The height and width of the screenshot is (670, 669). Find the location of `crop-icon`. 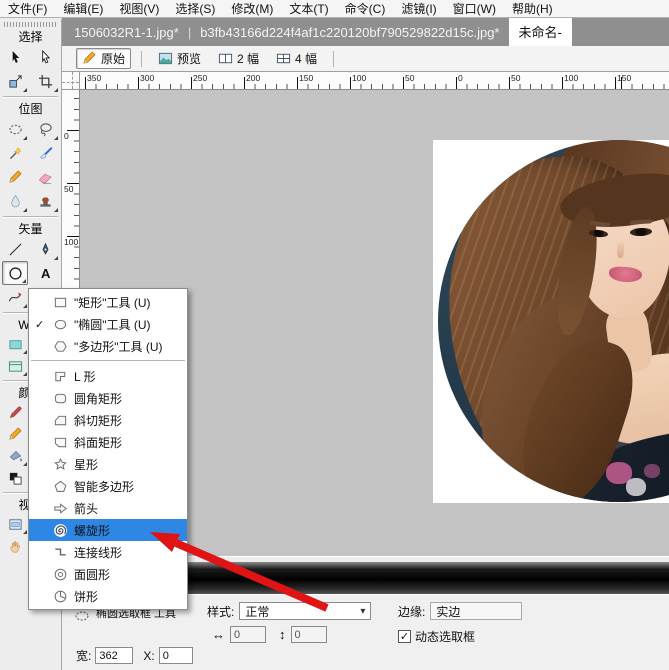

crop-icon is located at coordinates (45, 81).